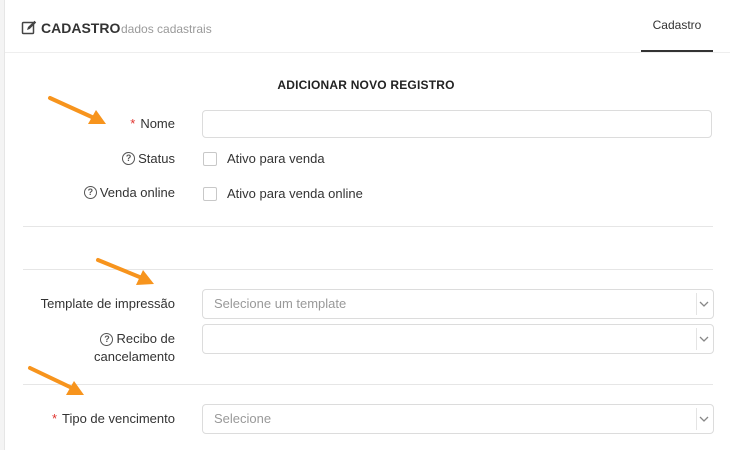 The image size is (730, 450). Describe the element at coordinates (29, 27) in the screenshot. I see `edit-icon` at that location.